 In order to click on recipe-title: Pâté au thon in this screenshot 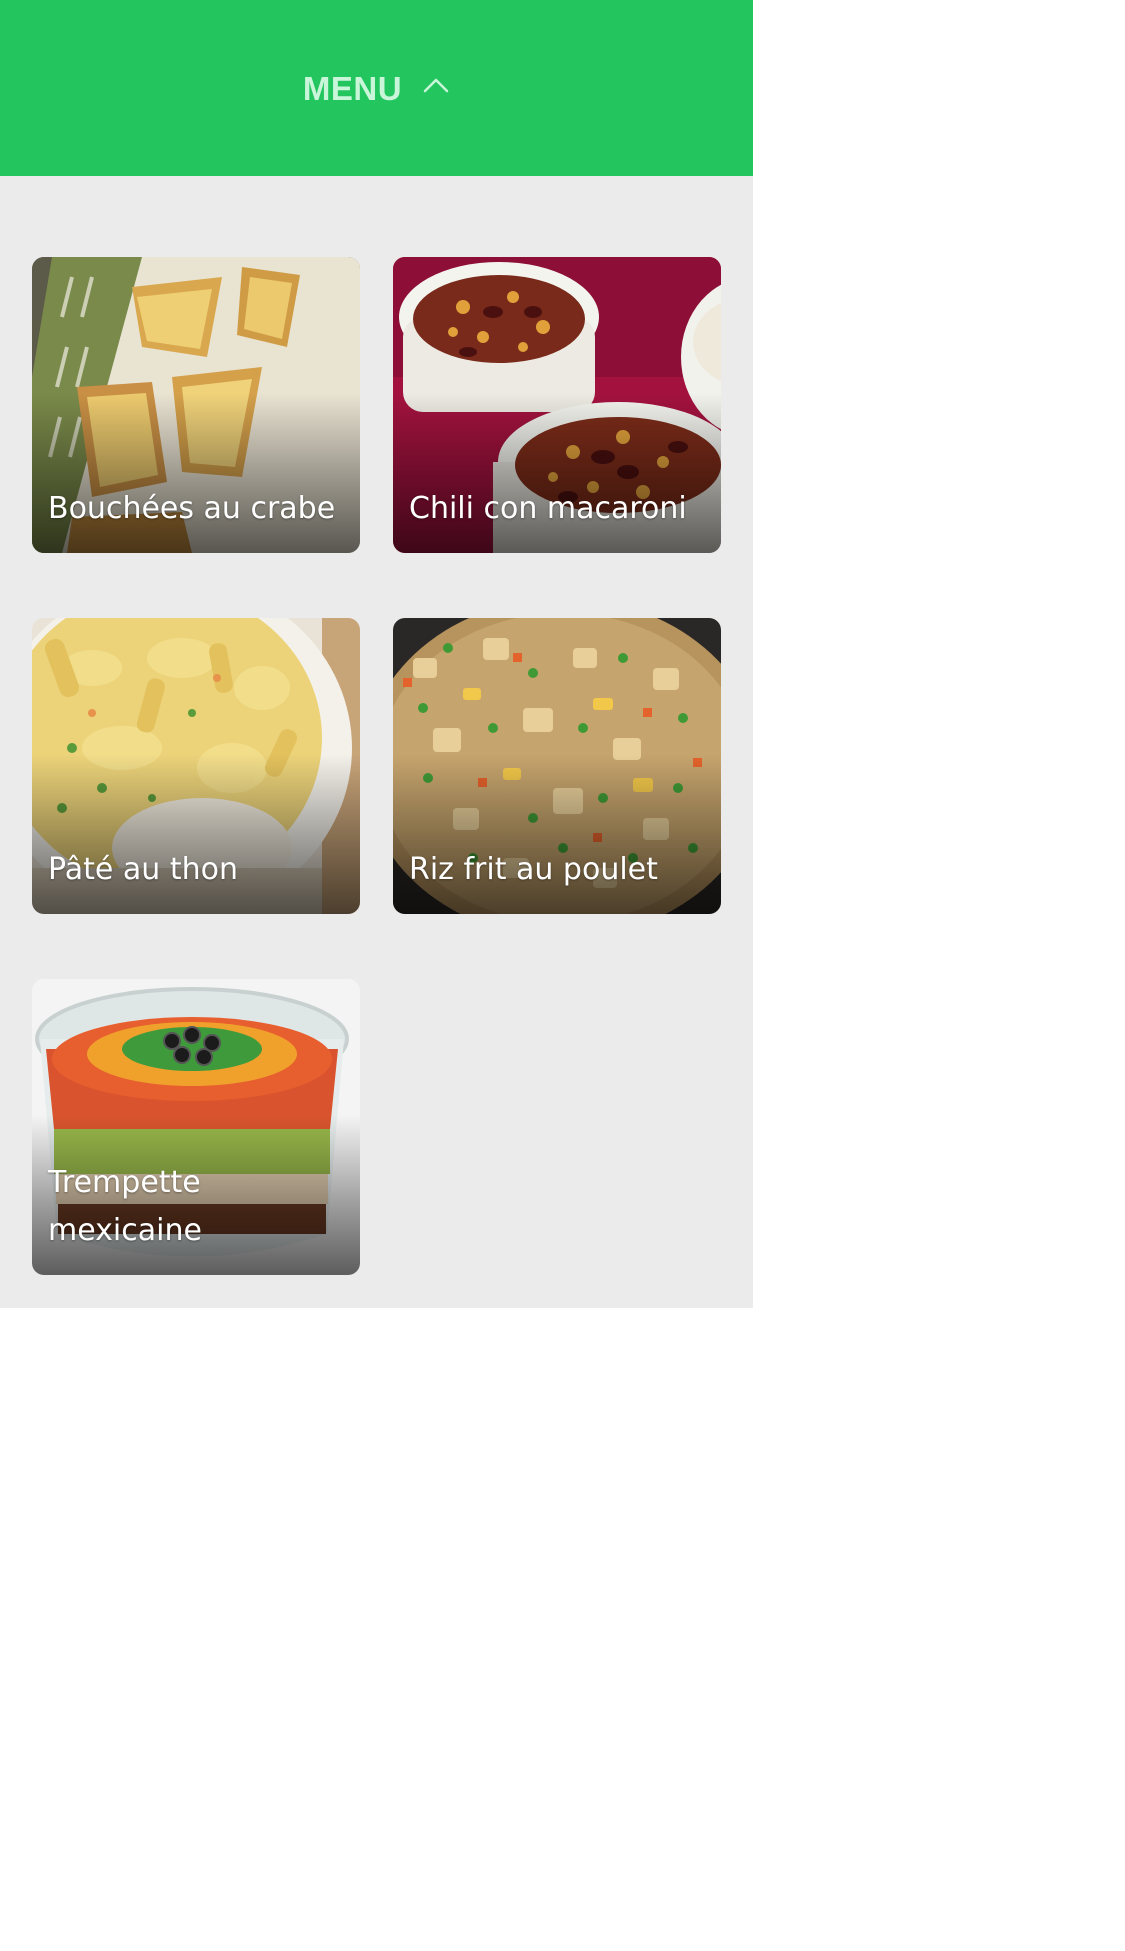, I will do `click(143, 869)`.